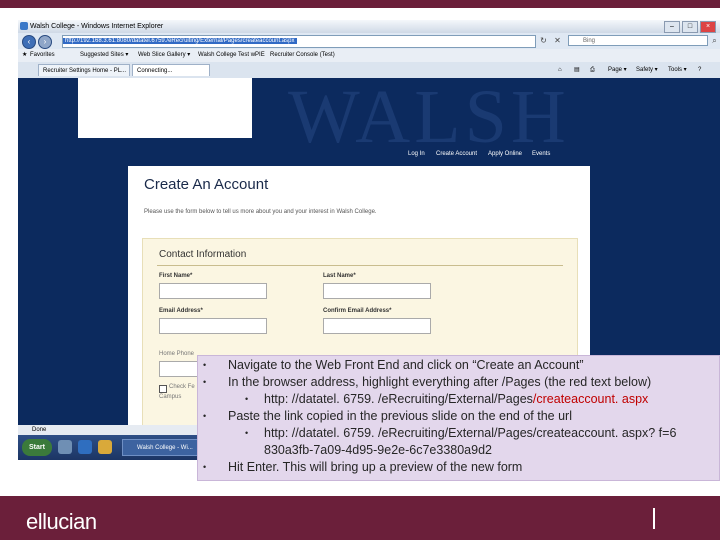 Image resolution: width=720 pixels, height=540 pixels. Describe the element at coordinates (24, 55) in the screenshot. I see `star-icon: ★` at that location.